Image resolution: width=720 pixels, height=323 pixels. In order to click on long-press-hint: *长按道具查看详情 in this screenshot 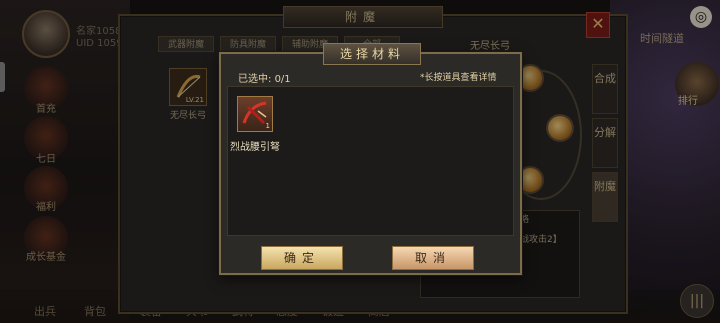, I will do `click(458, 78)`.